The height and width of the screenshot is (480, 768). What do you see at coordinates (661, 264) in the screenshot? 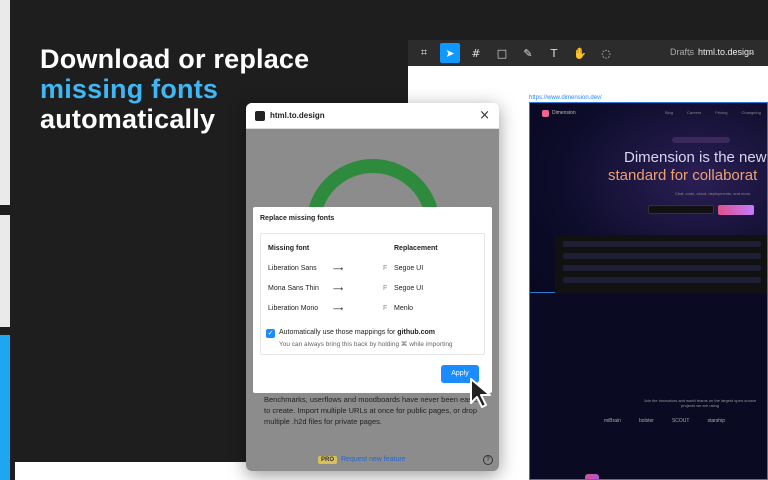
I see `site-app-preview` at bounding box center [661, 264].